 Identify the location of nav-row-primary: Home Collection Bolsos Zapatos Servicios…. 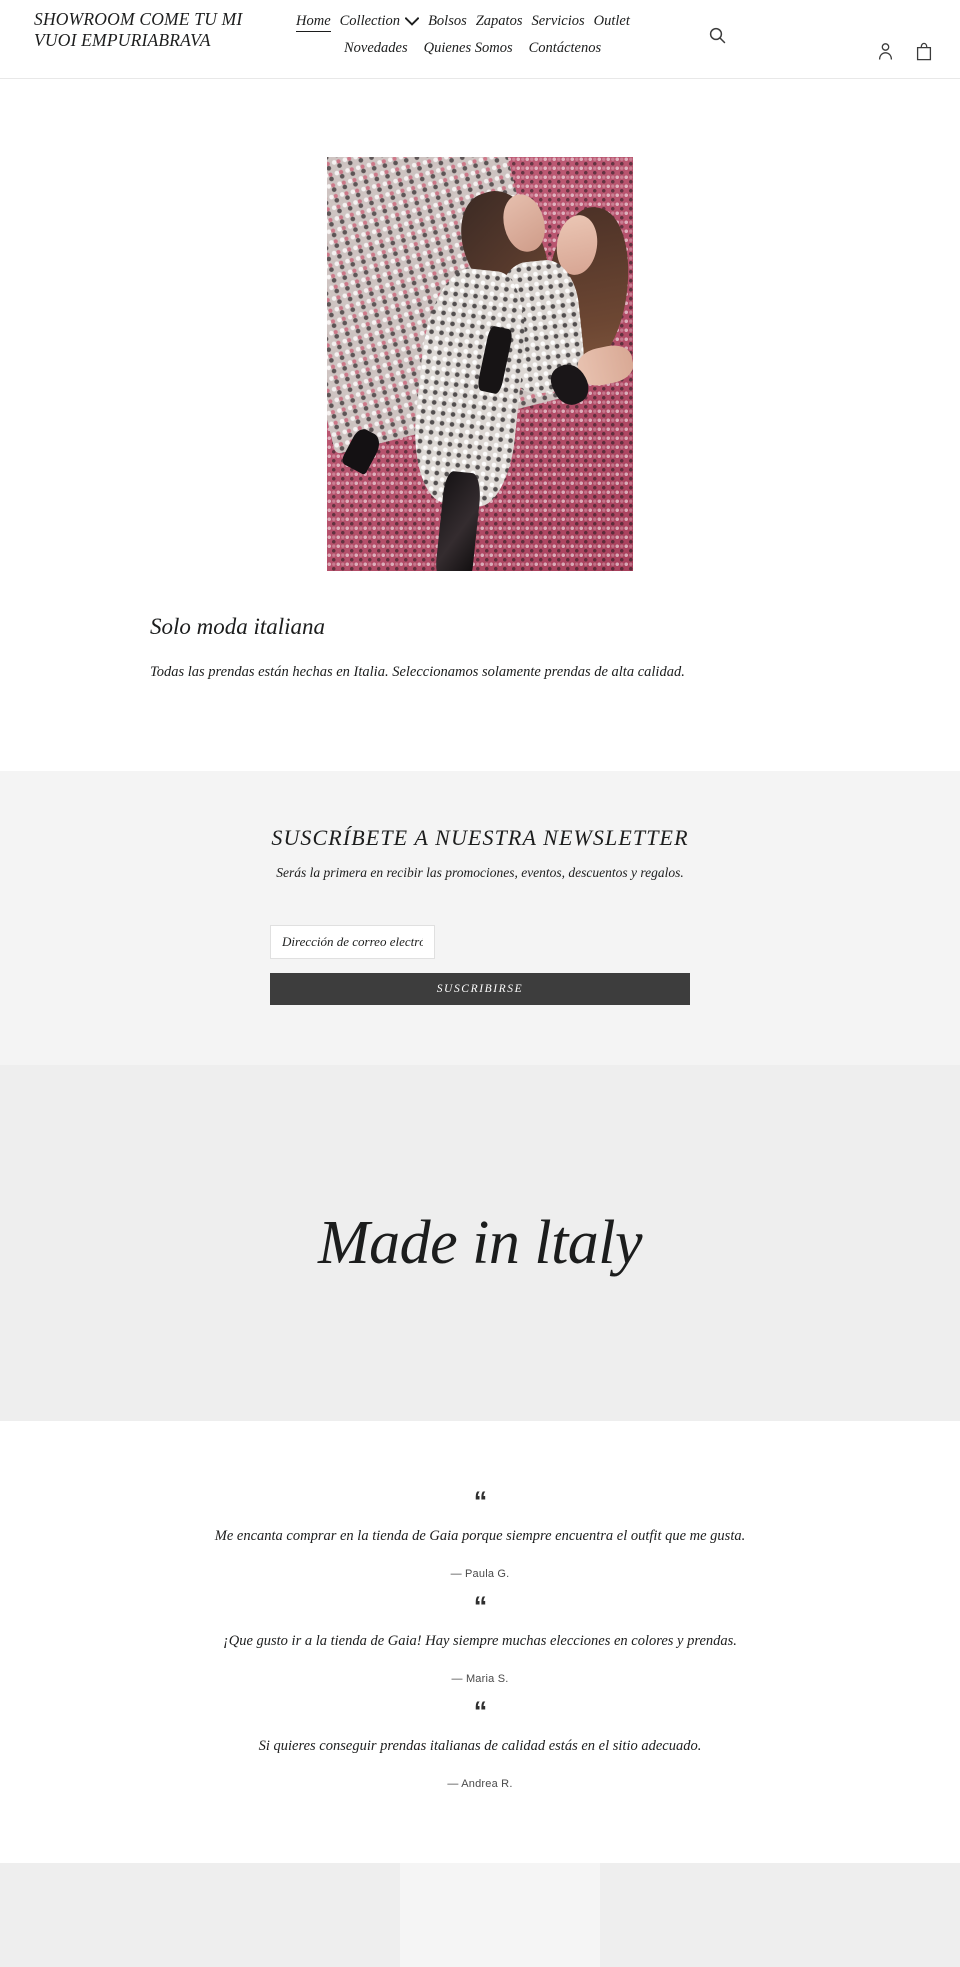
(506, 27).